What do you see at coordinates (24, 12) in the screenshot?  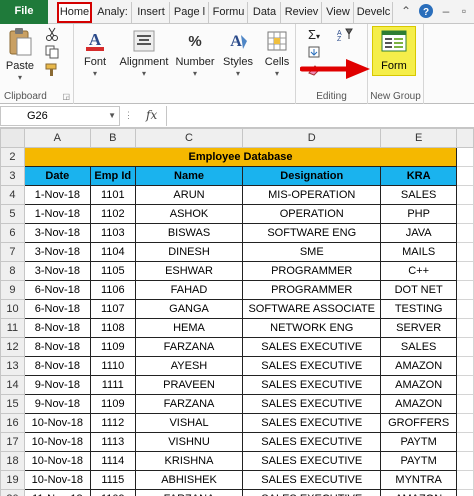 I see `tab-file: File` at bounding box center [24, 12].